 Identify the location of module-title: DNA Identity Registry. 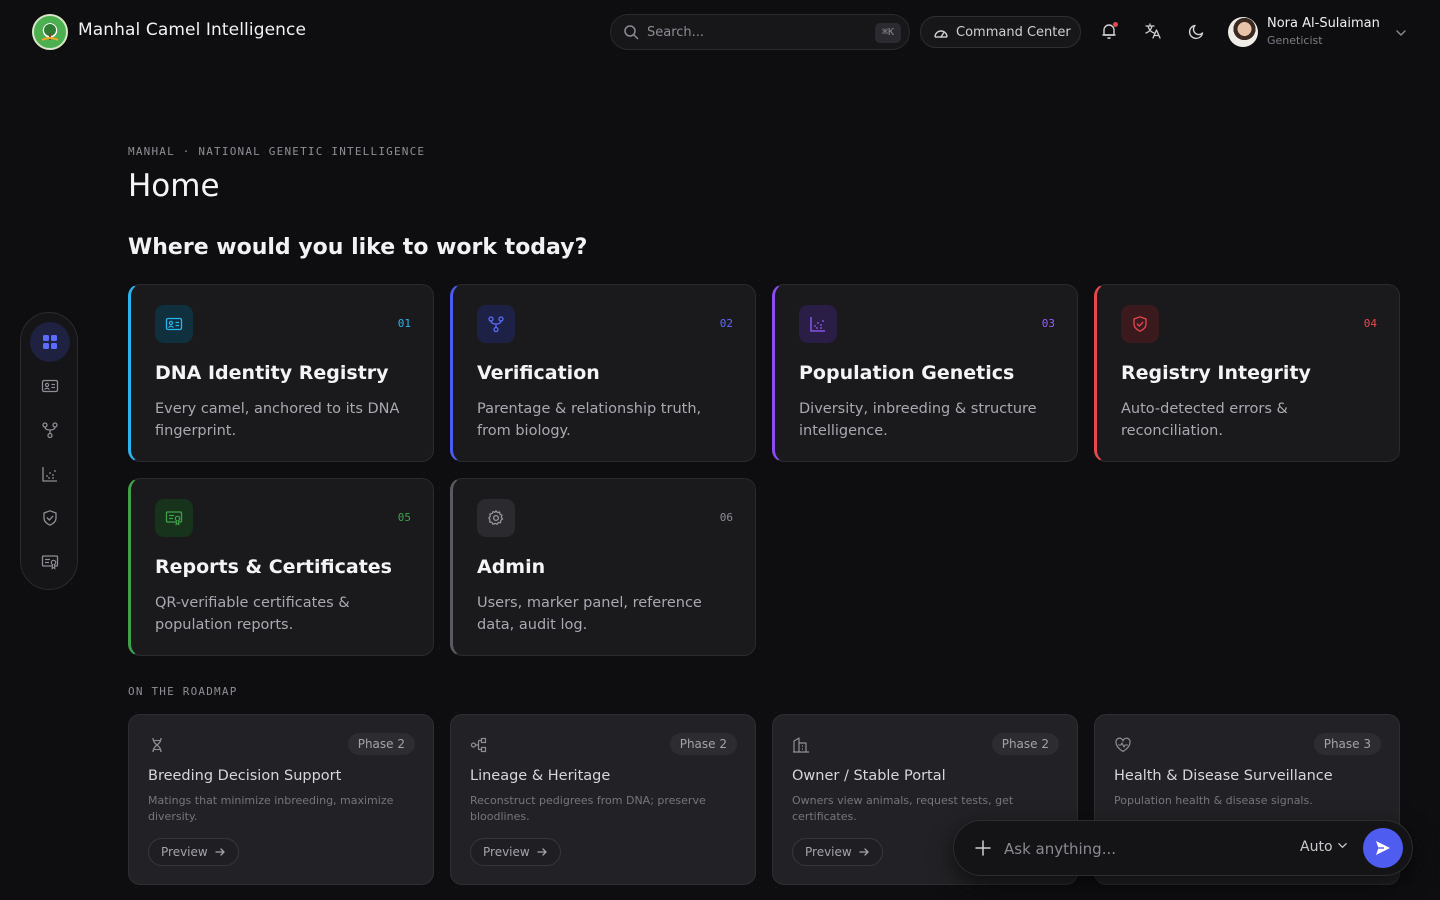
(272, 373).